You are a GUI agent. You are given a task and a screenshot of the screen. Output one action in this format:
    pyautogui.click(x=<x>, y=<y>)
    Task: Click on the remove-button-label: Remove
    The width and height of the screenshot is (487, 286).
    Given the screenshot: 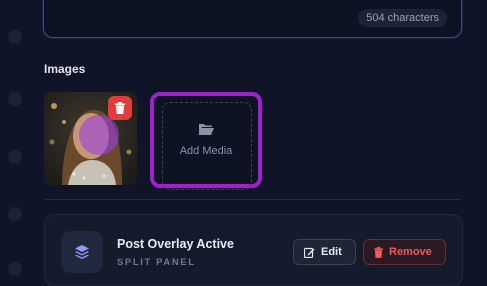 What is the action you would take?
    pyautogui.click(x=410, y=252)
    